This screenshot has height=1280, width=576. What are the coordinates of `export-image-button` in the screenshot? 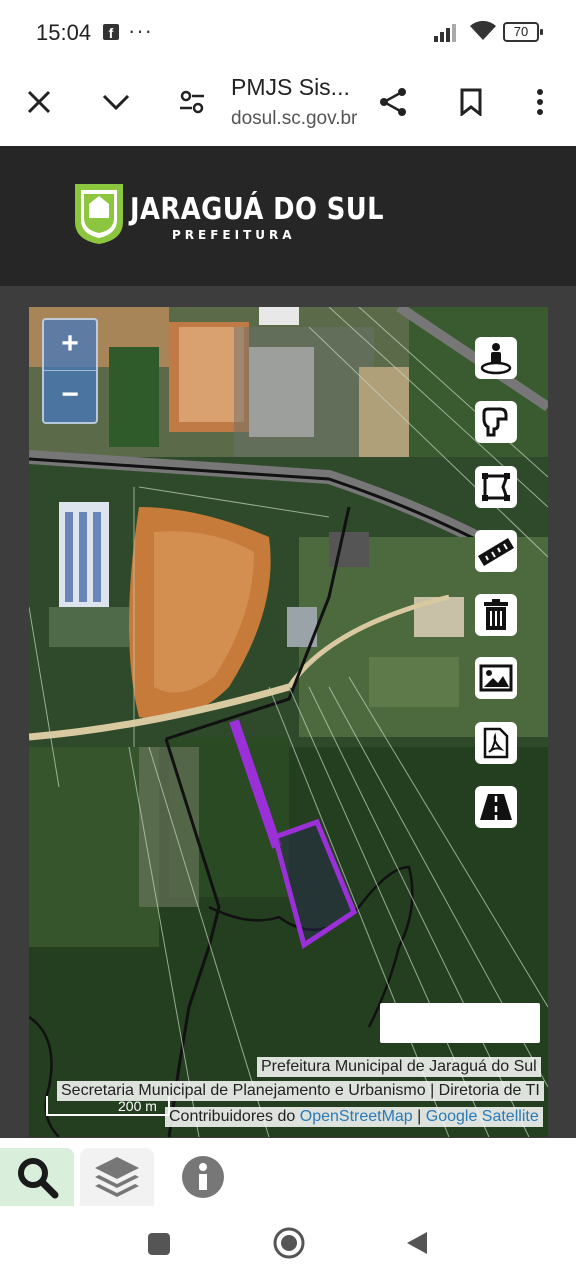 It's located at (496, 678).